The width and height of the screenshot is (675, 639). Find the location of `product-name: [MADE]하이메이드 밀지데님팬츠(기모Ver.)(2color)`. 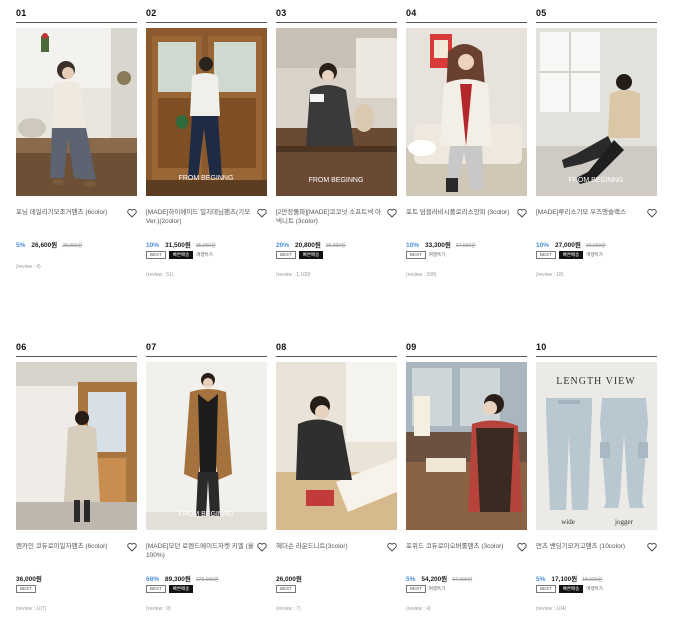

product-name: [MADE]하이메이드 밀지데님팬츠(기모Ver.)(2color) is located at coordinates (200, 217).